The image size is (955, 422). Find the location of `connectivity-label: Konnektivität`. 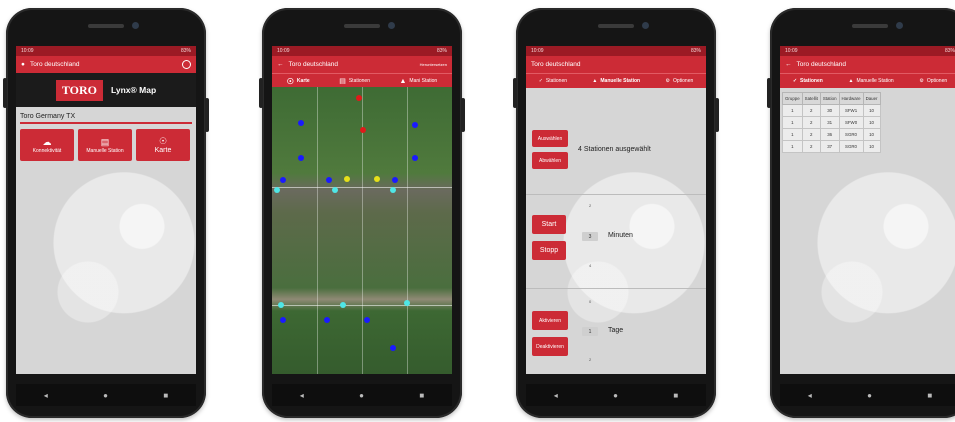

connectivity-label: Konnektivität is located at coordinates (47, 150).